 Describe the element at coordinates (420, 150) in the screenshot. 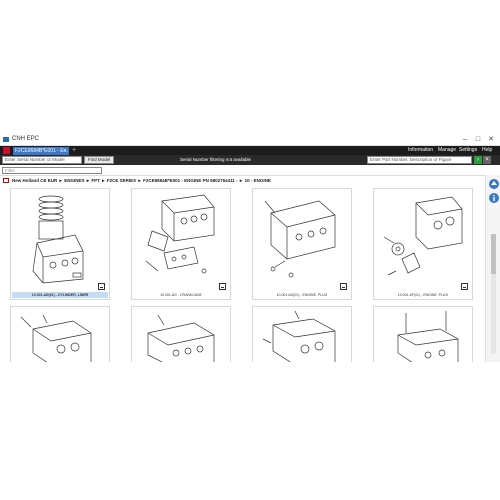

I see `nav-information: Information` at that location.